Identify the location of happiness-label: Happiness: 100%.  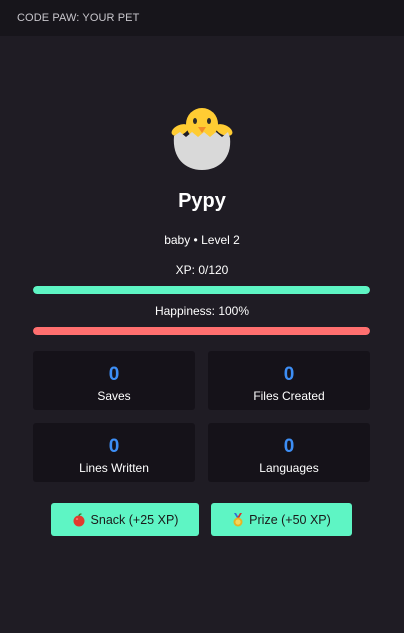
(202, 311).